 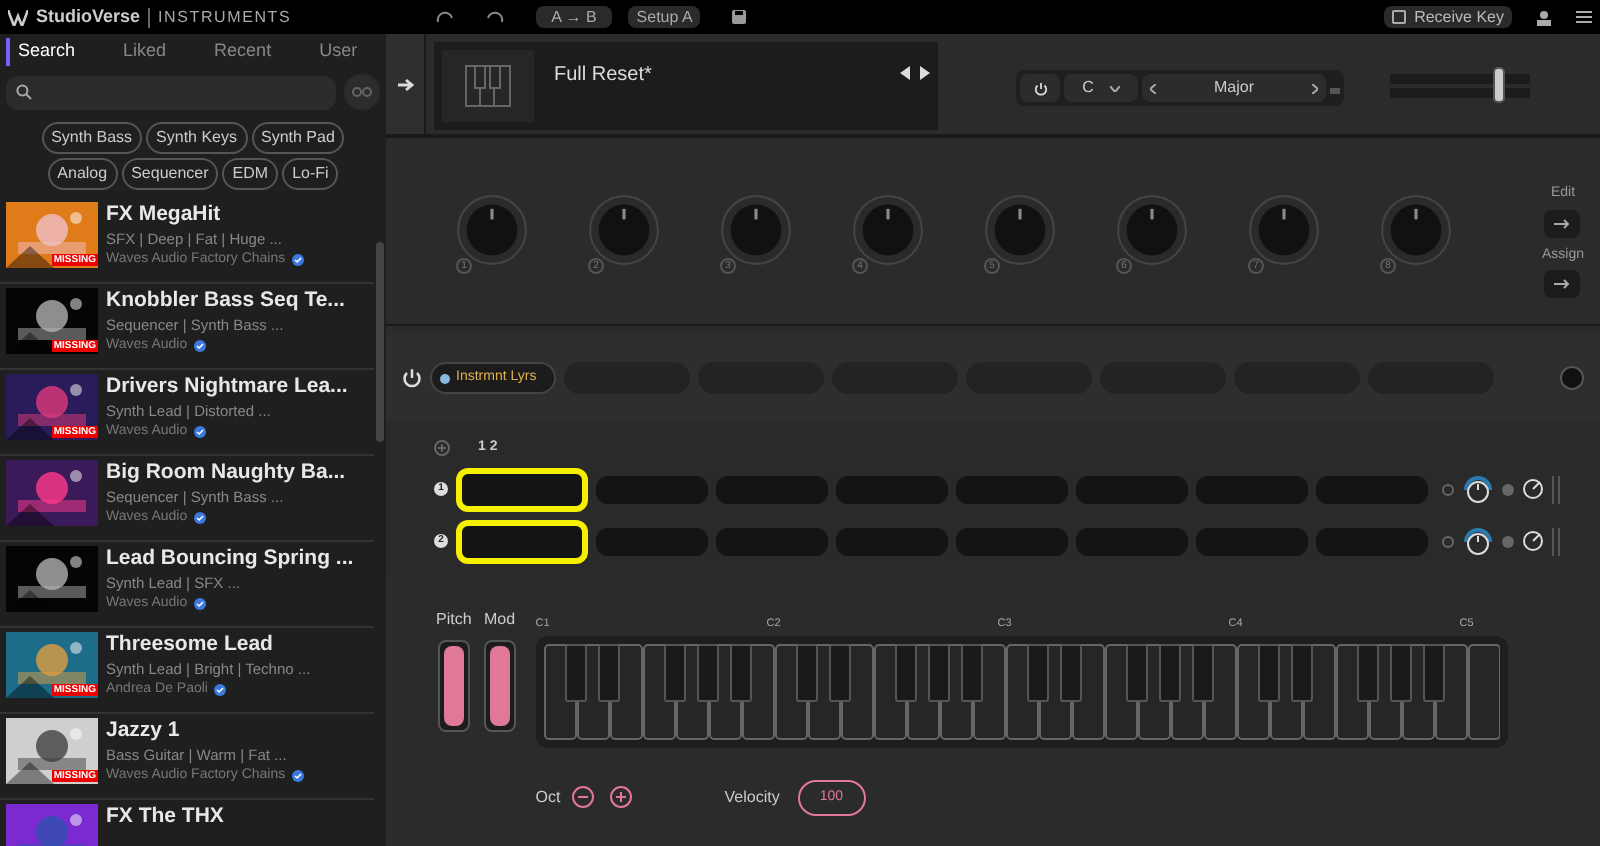 I want to click on scale-power-button, so click(x=1040, y=88).